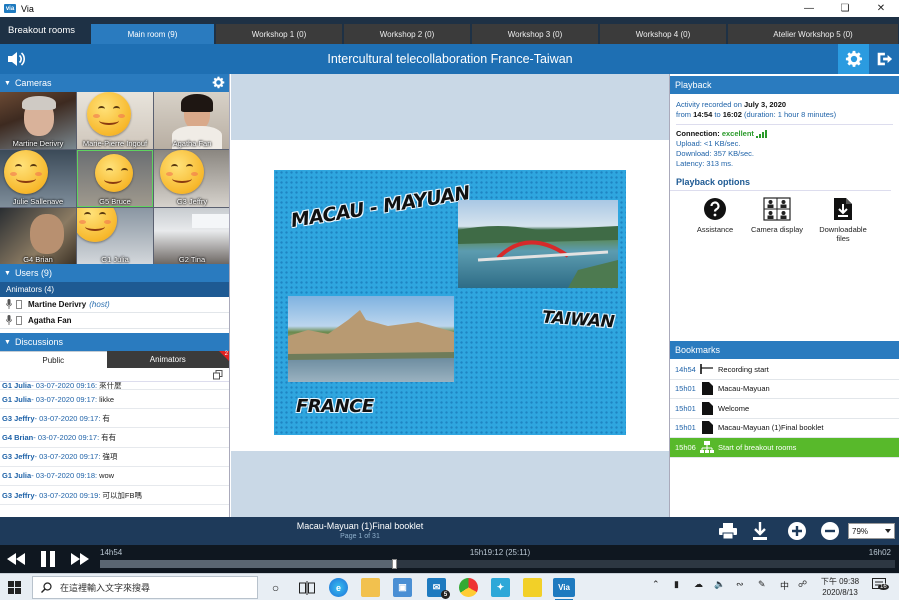 The image size is (899, 600). Describe the element at coordinates (497, 564) in the screenshot. I see `playback-timeline` at that location.